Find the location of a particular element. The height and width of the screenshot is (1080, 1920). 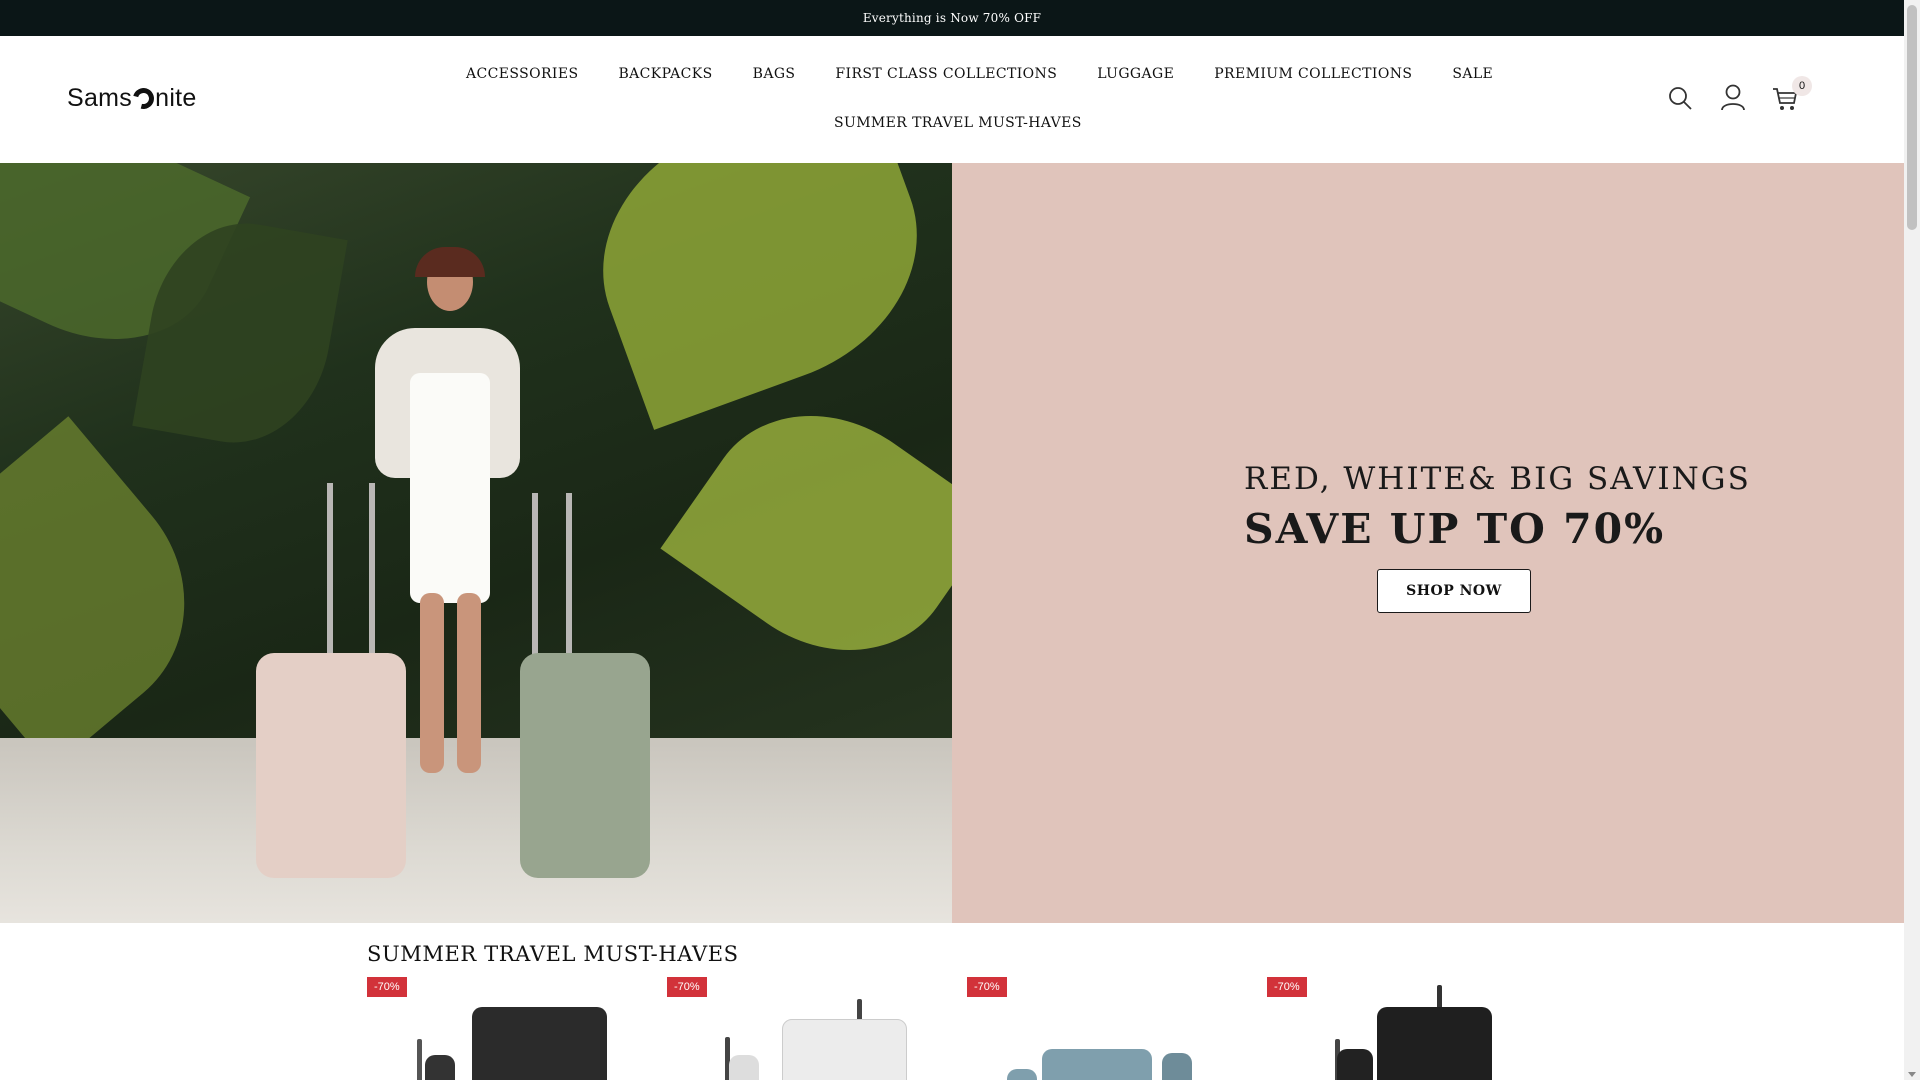

nav-item-accessories: ACCESSORIES is located at coordinates (522, 74).